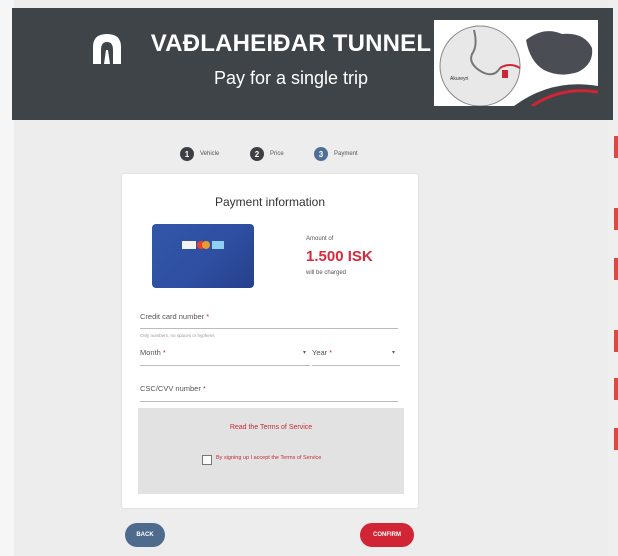 This screenshot has height=556, width=618. Describe the element at coordinates (387, 535) in the screenshot. I see `confirm-button: CONFIRM` at that location.